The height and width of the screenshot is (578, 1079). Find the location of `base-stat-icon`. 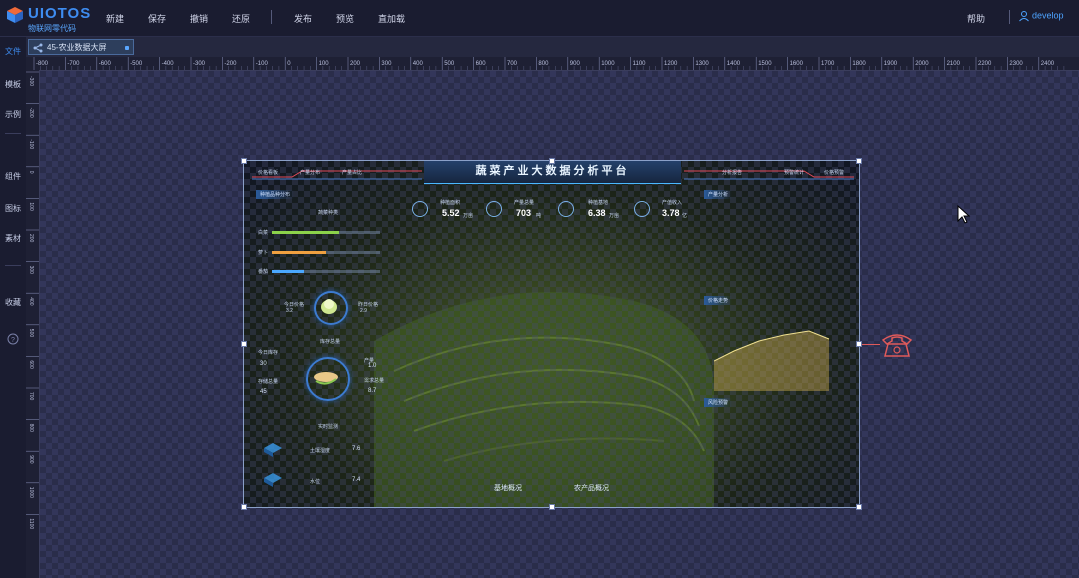

base-stat-icon is located at coordinates (566, 209).